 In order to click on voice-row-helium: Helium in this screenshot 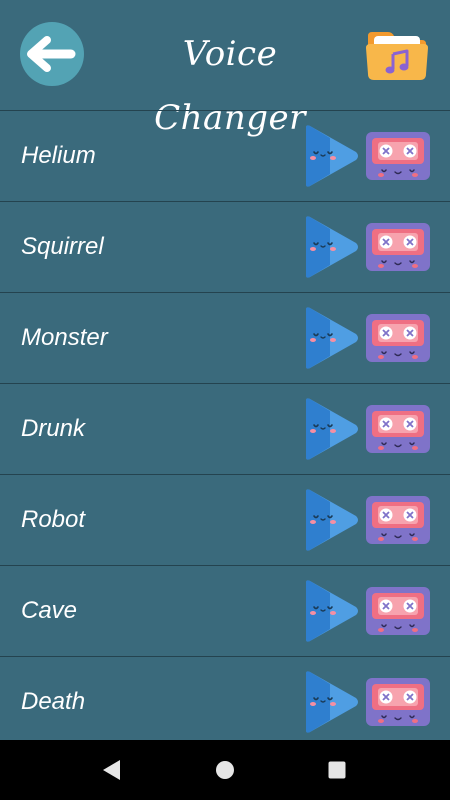, I will do `click(225, 155)`.